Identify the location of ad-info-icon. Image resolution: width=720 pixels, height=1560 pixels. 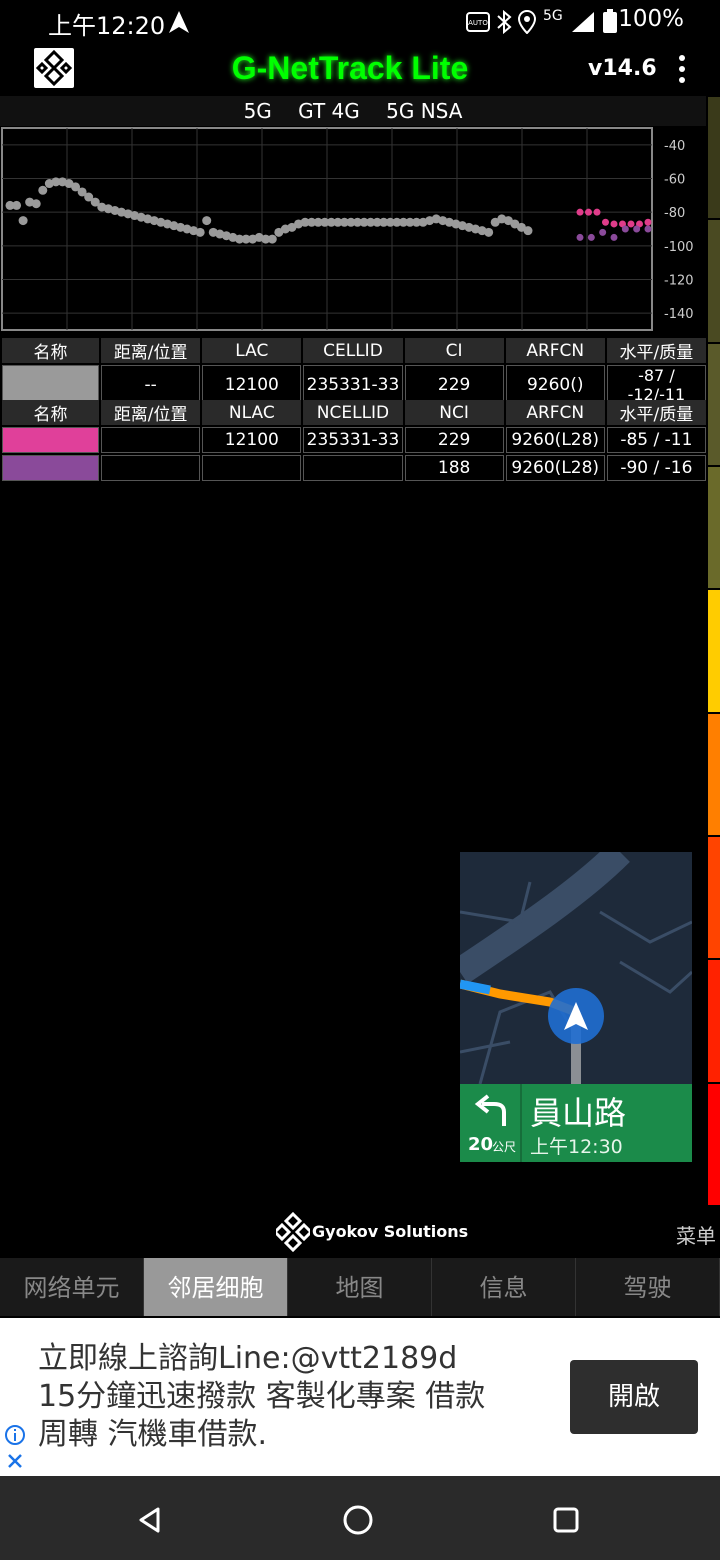
(15, 1435).